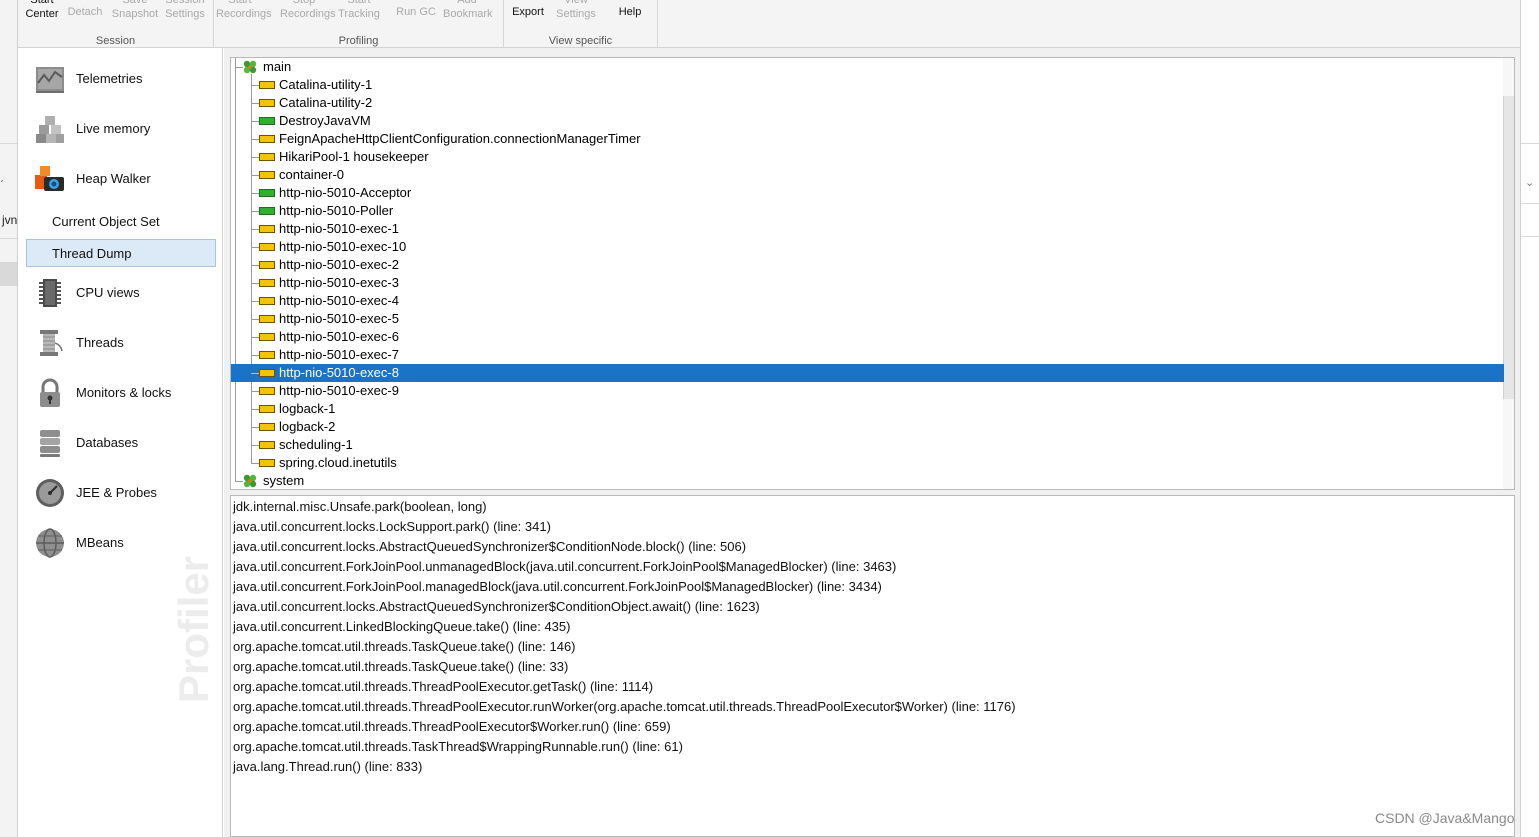 The image size is (1539, 837). Describe the element at coordinates (135, 10) in the screenshot. I see `toolbar-button-save-snapshot: Save Snapshot` at that location.